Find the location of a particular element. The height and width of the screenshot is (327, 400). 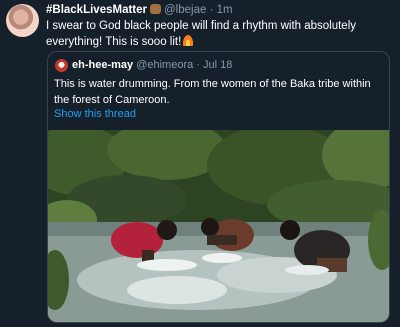

author-name: #BlackLivesMatter is located at coordinates (96, 10).